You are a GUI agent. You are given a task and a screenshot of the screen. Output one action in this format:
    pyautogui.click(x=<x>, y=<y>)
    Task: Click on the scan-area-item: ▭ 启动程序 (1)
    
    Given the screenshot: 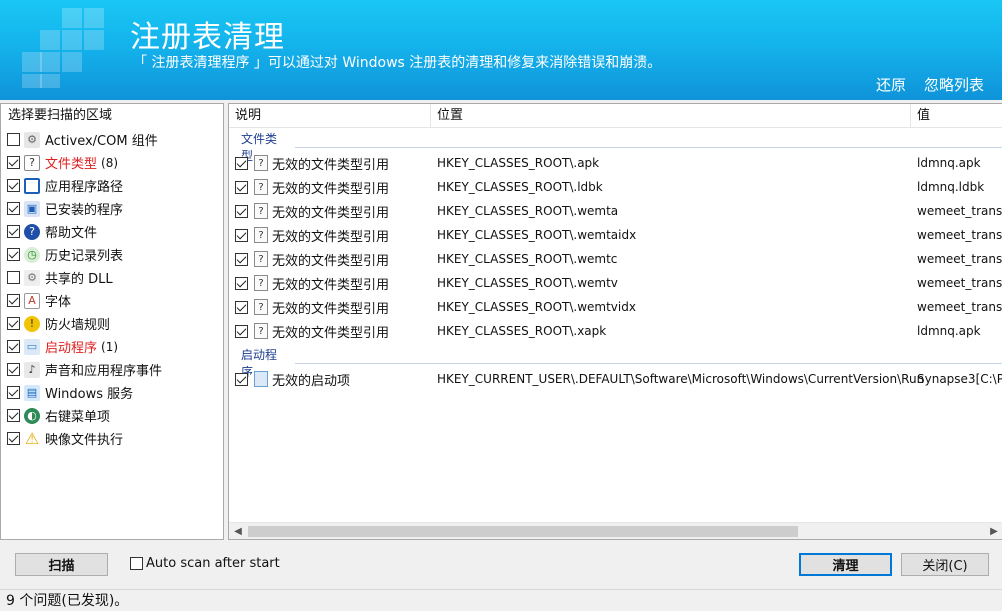 What is the action you would take?
    pyautogui.click(x=112, y=346)
    